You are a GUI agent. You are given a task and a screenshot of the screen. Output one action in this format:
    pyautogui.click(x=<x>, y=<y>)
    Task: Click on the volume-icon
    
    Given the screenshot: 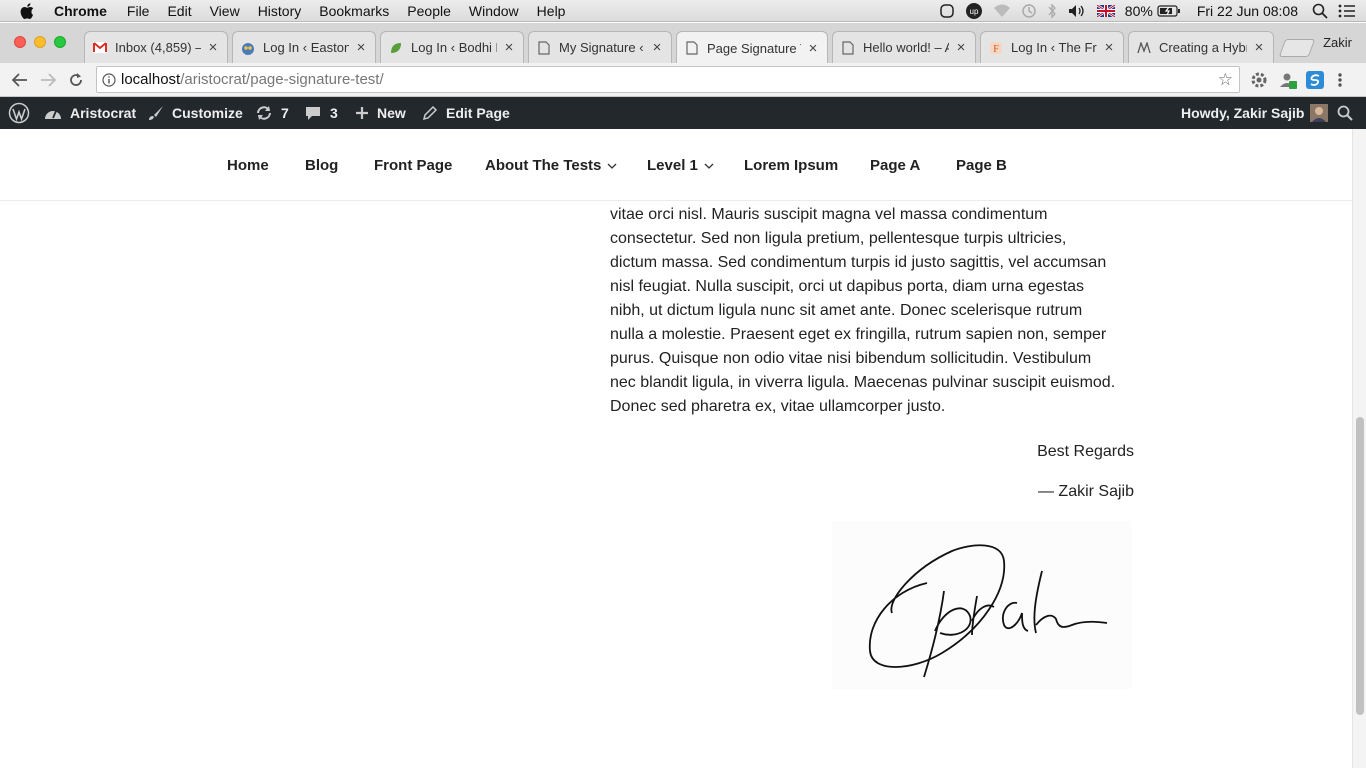 What is the action you would take?
    pyautogui.click(x=1077, y=11)
    